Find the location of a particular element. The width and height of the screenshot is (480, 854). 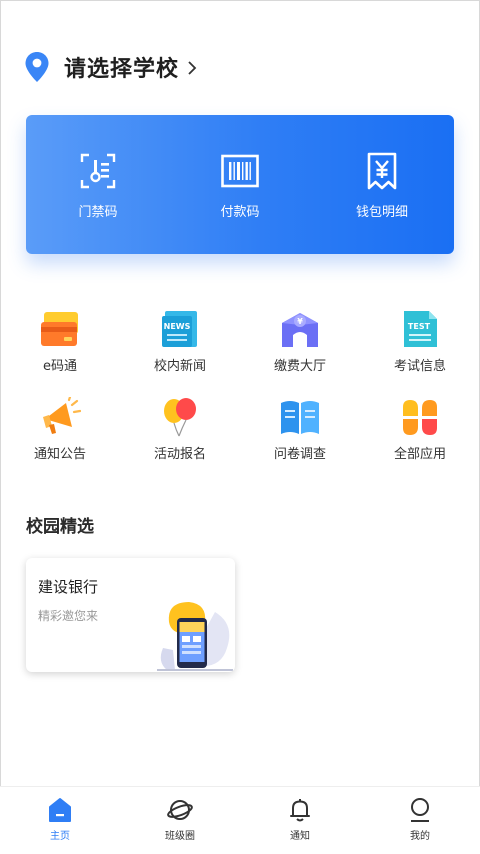

grid-item-survey: 问卷调查 is located at coordinates (300, 429).